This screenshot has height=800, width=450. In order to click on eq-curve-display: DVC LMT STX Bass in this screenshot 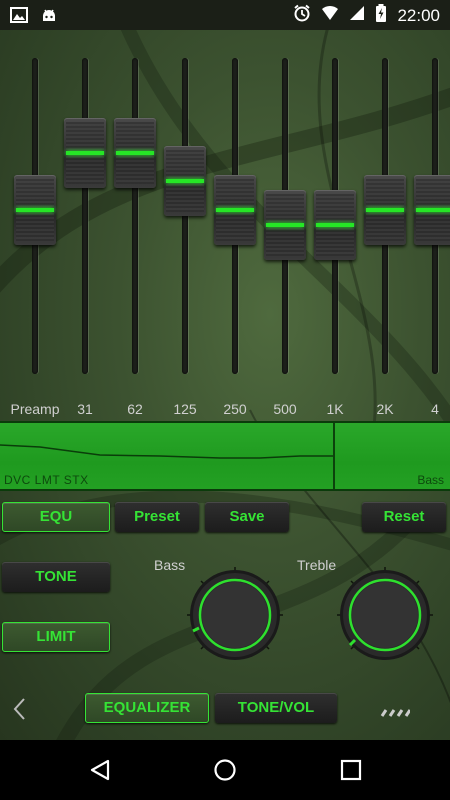, I will do `click(225, 456)`.